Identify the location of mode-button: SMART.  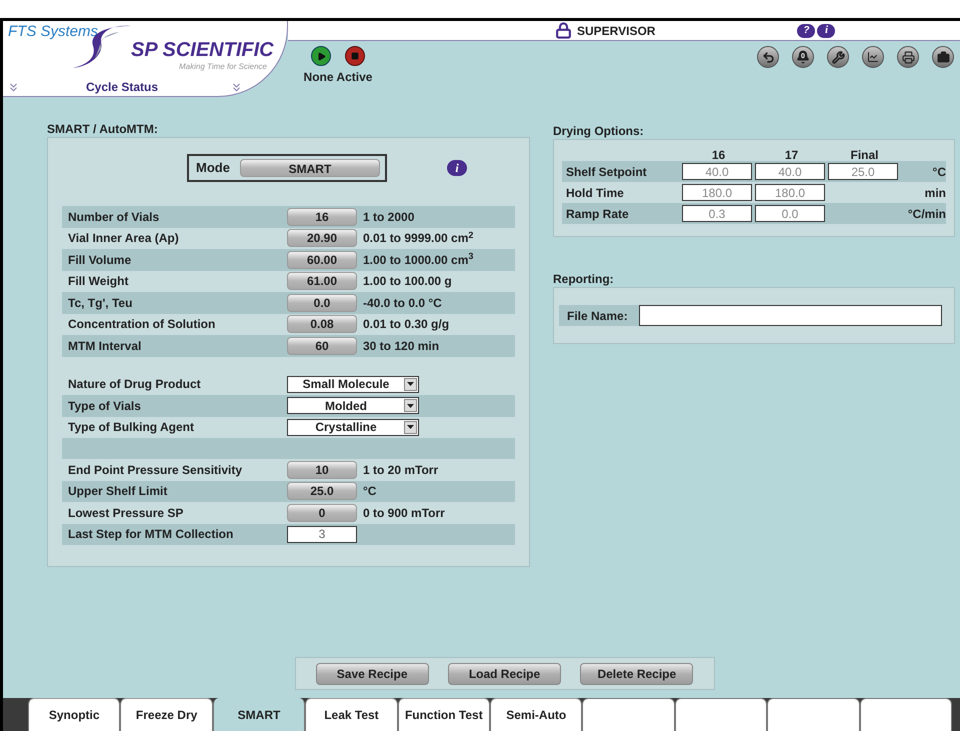
(310, 168).